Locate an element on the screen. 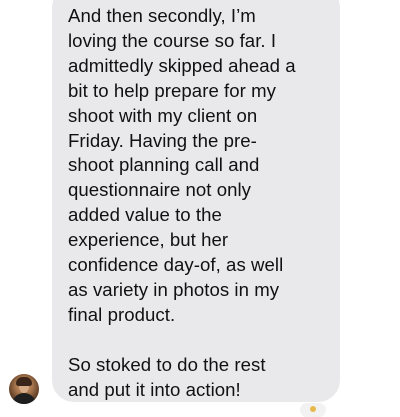 Image resolution: width=400 pixels, height=417 pixels. sender-avatar is located at coordinates (24, 389).